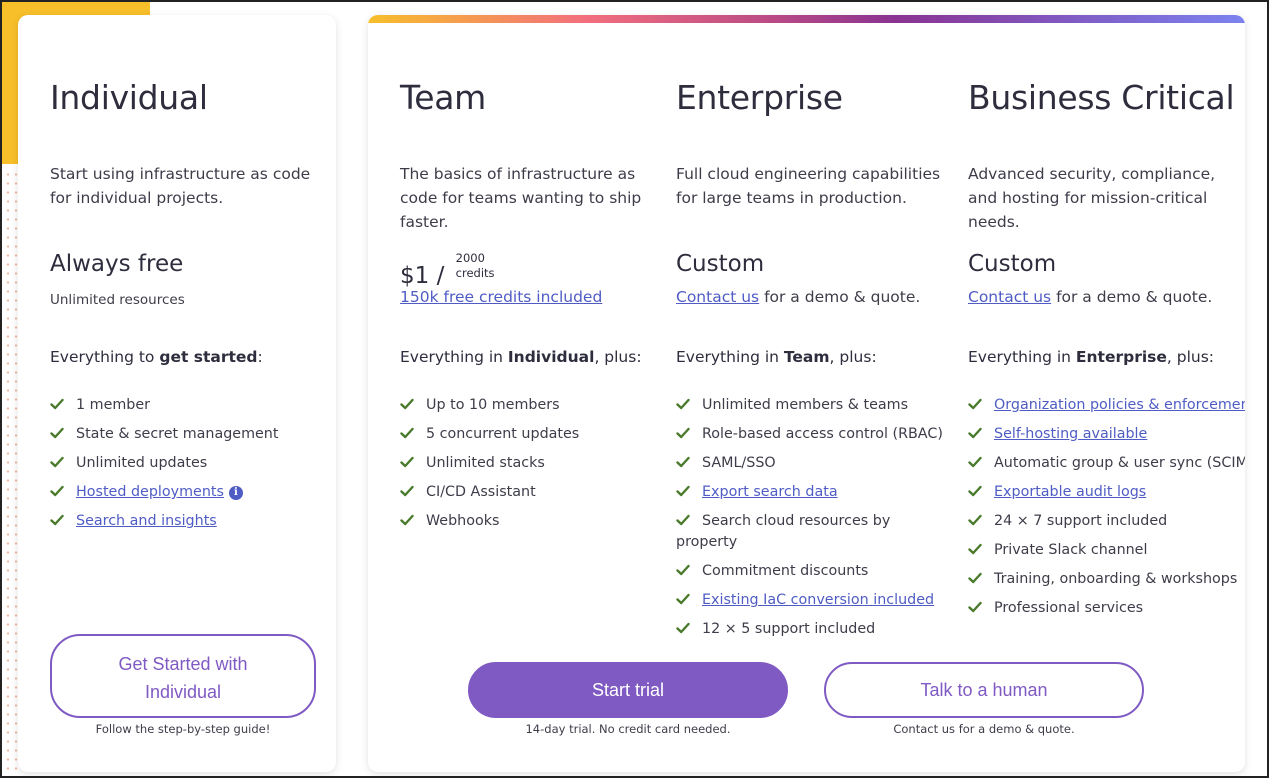  What do you see at coordinates (984, 690) in the screenshot?
I see `talk-to-human-button: Talk to a human` at bounding box center [984, 690].